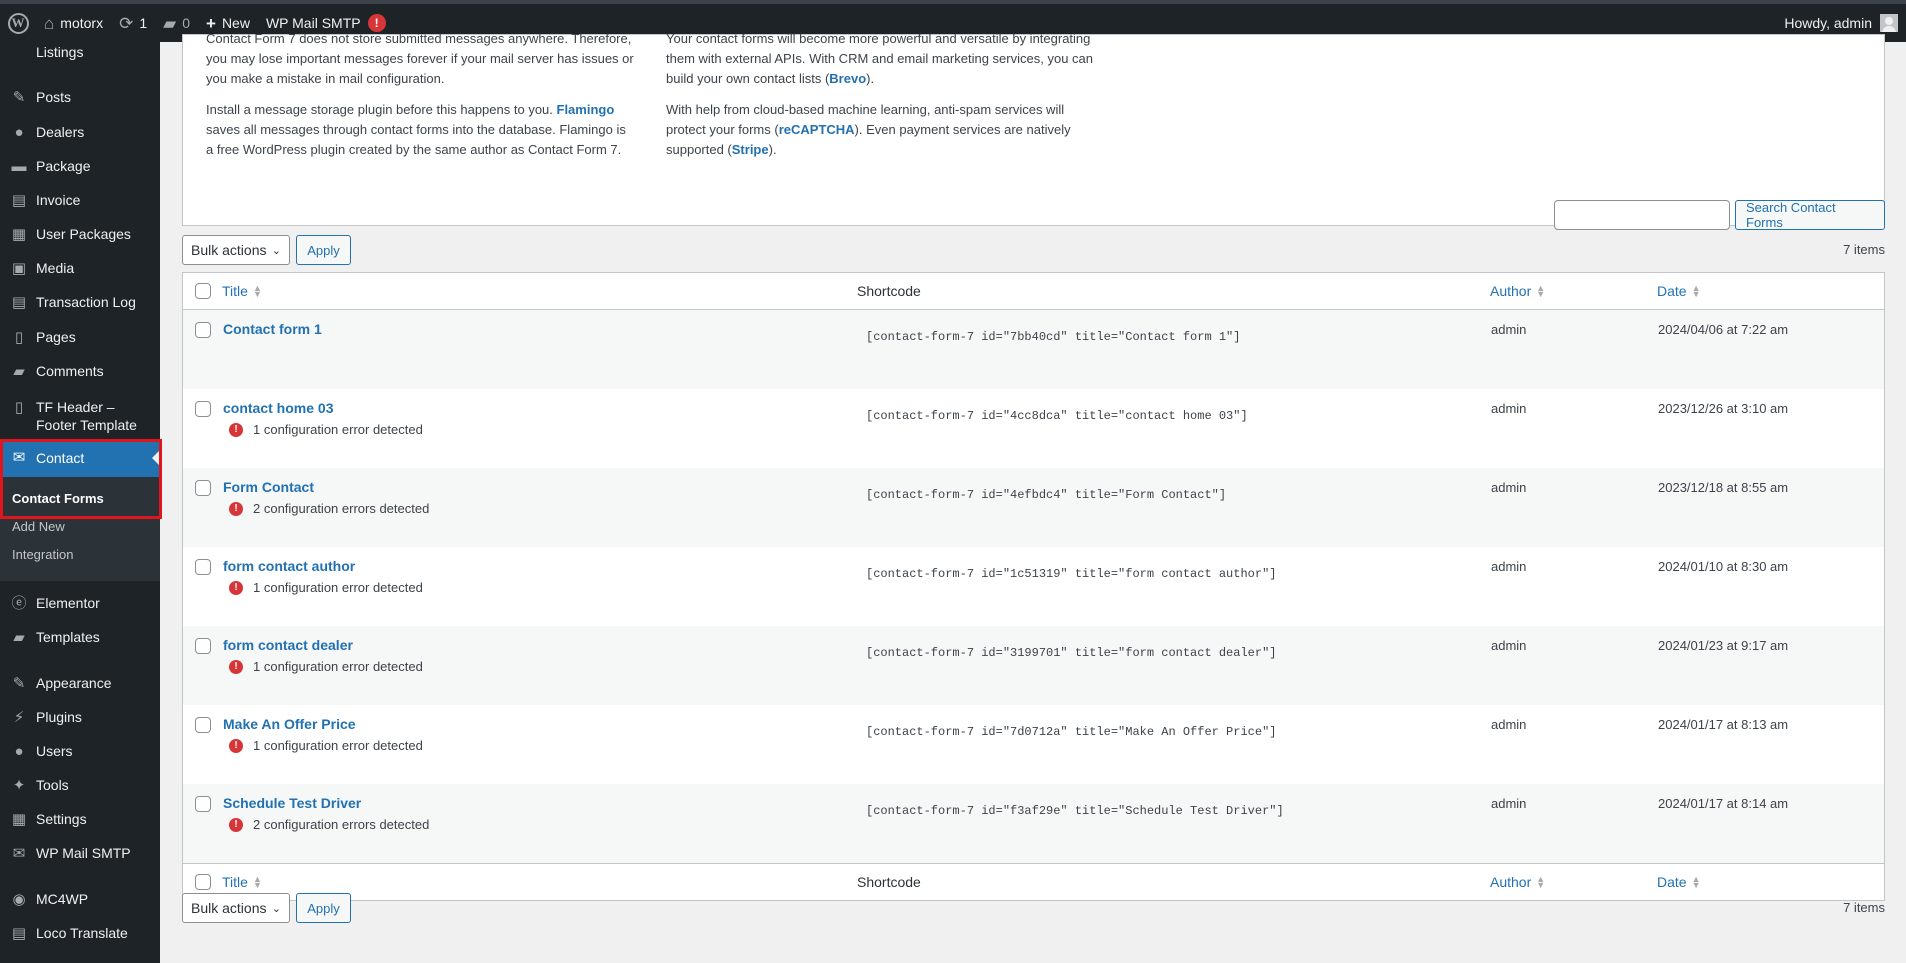  What do you see at coordinates (817, 129) in the screenshot?
I see `recaptcha-link: reCAPTCHA` at bounding box center [817, 129].